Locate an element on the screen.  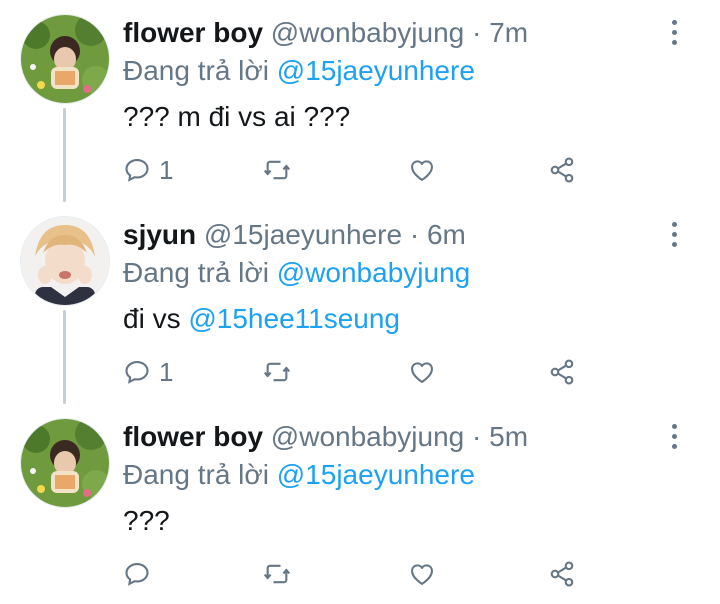
tweet-text-body: ??? m đi vs ai ??? is located at coordinates (237, 116).